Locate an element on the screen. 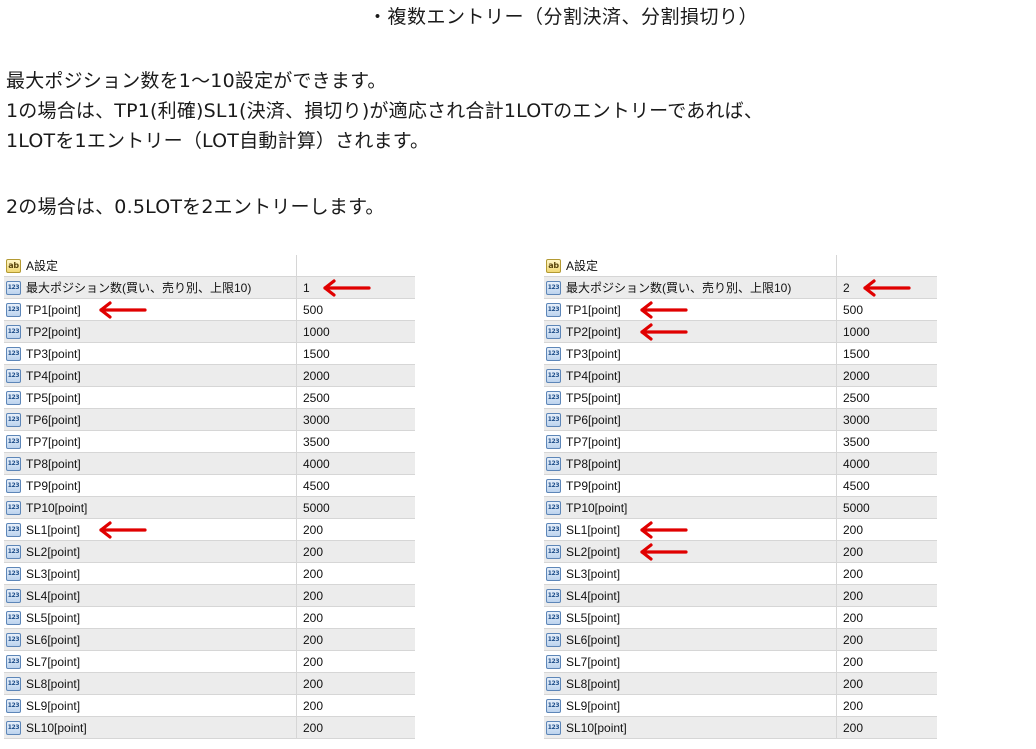  number-type-icon: 123 is located at coordinates (553, 331).